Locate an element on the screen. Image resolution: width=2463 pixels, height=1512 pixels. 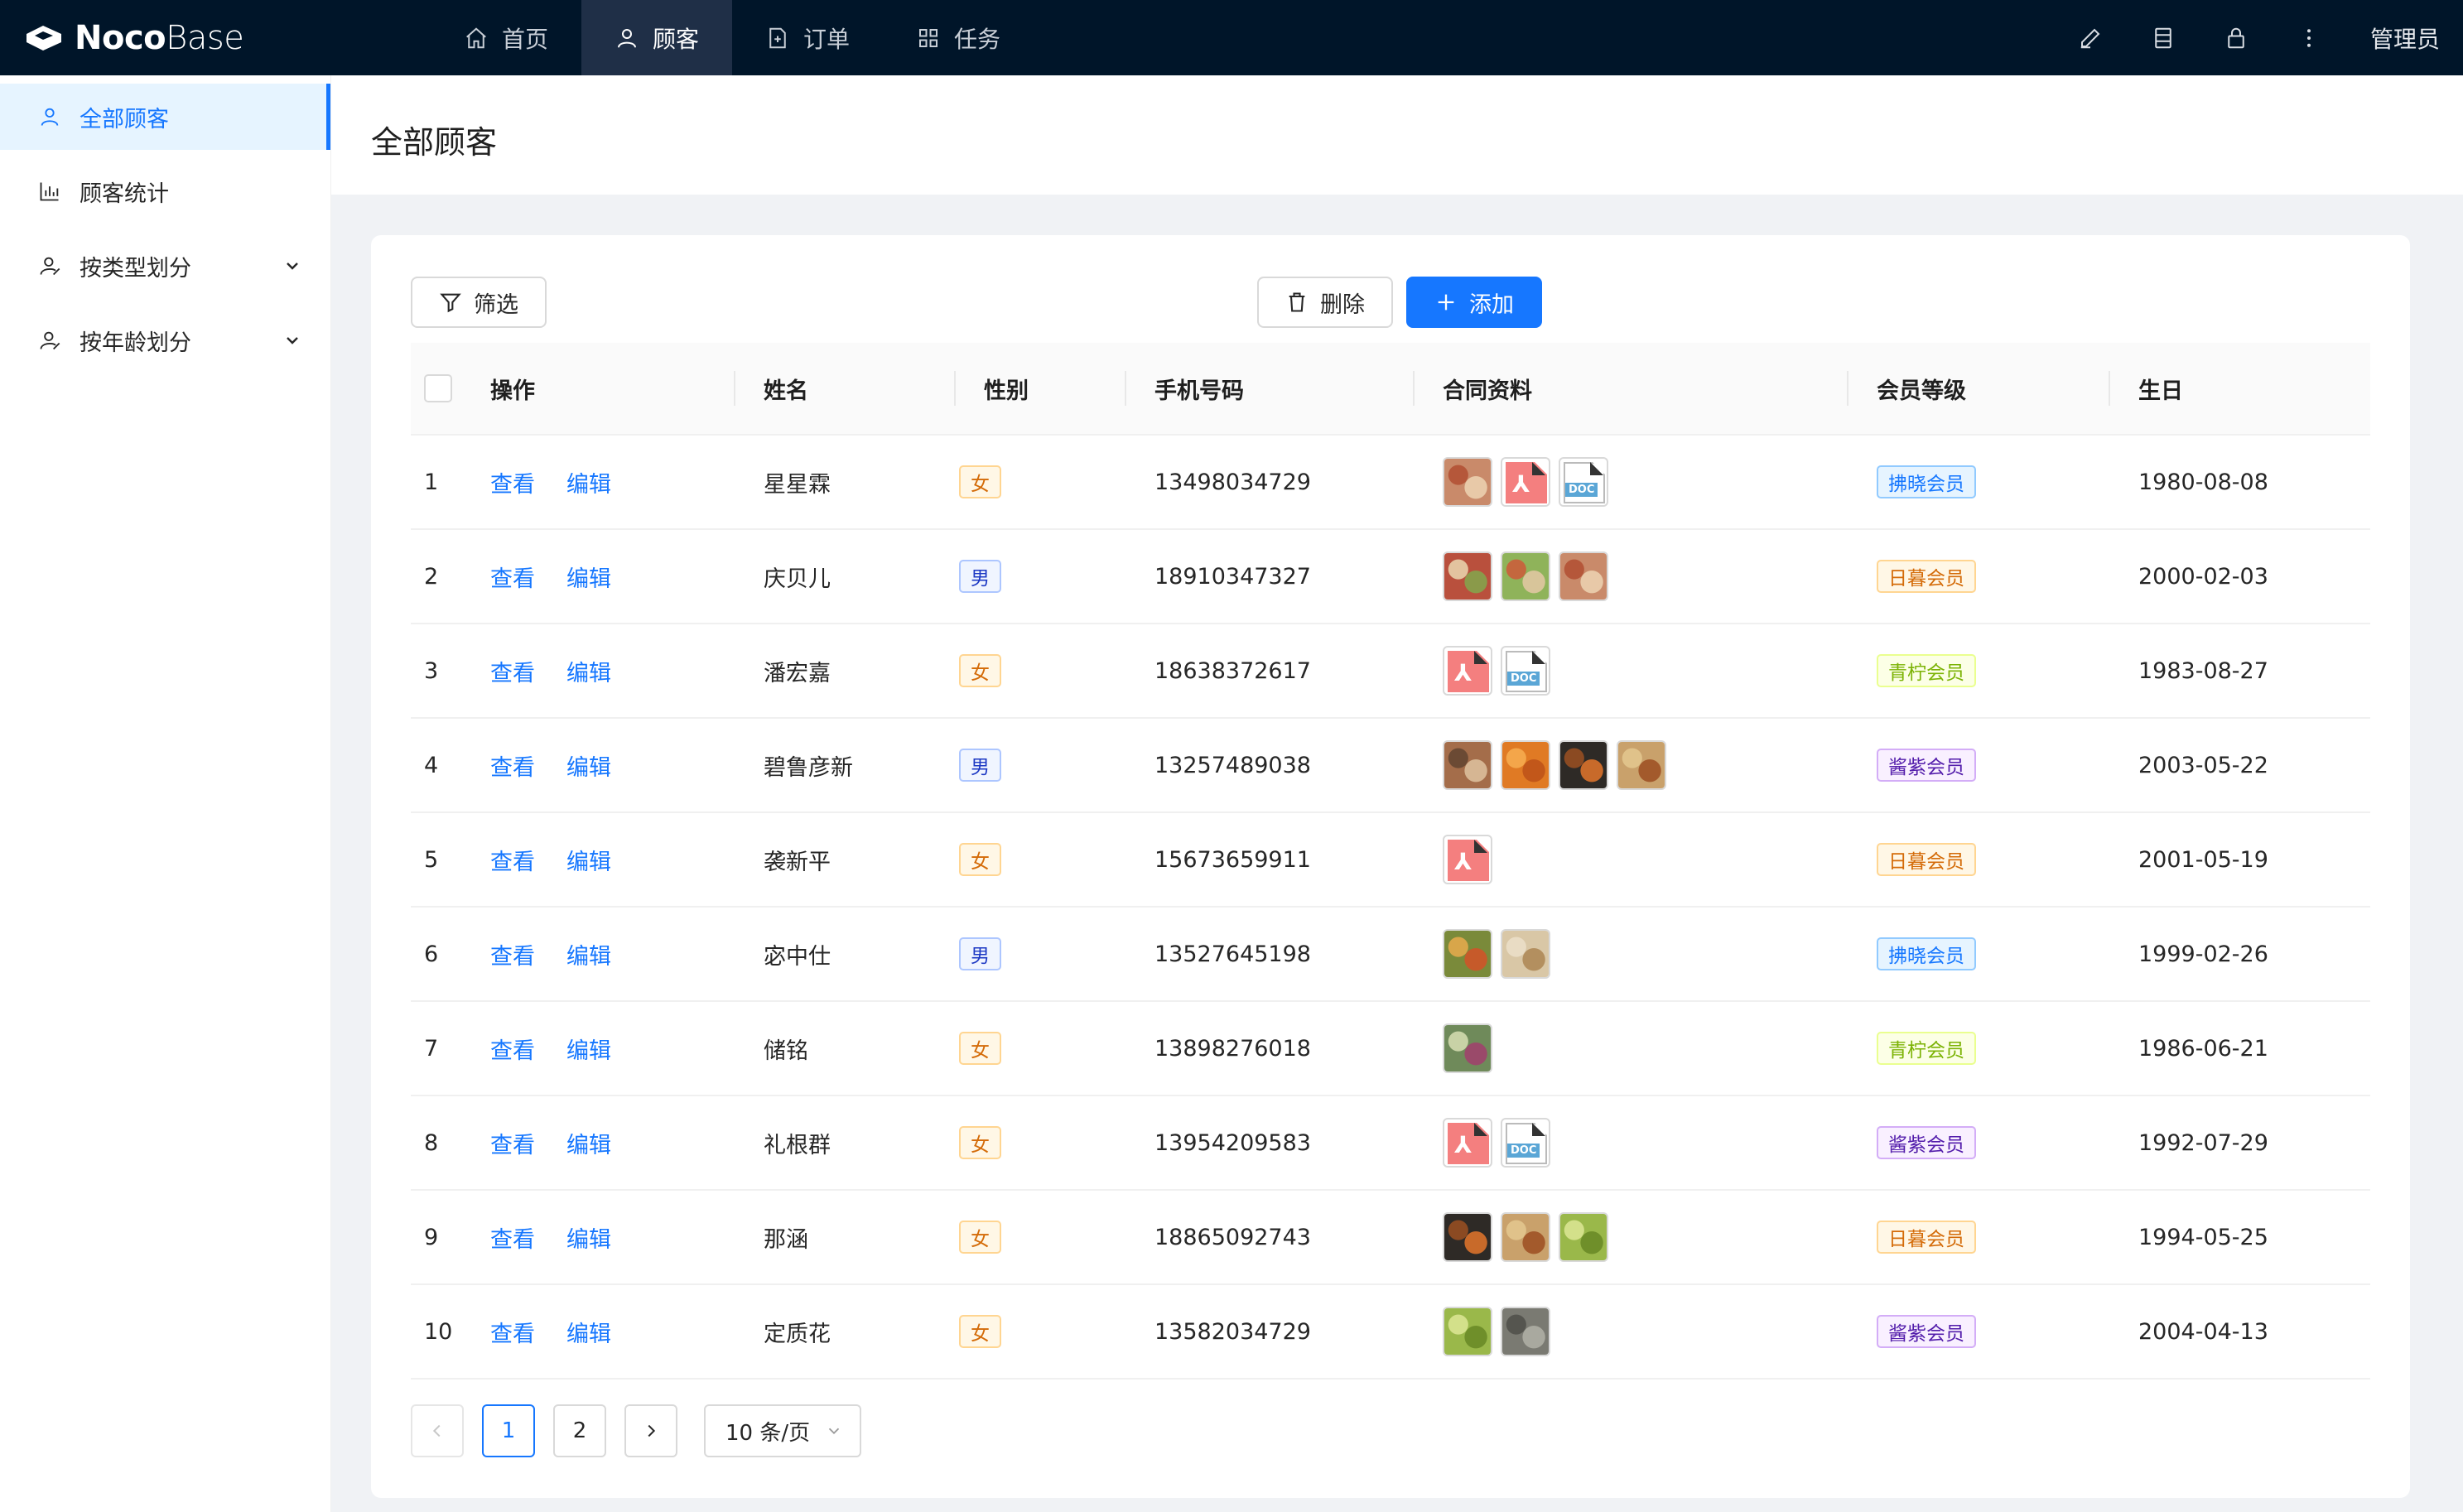
page-1-button: 1 is located at coordinates (509, 1430).